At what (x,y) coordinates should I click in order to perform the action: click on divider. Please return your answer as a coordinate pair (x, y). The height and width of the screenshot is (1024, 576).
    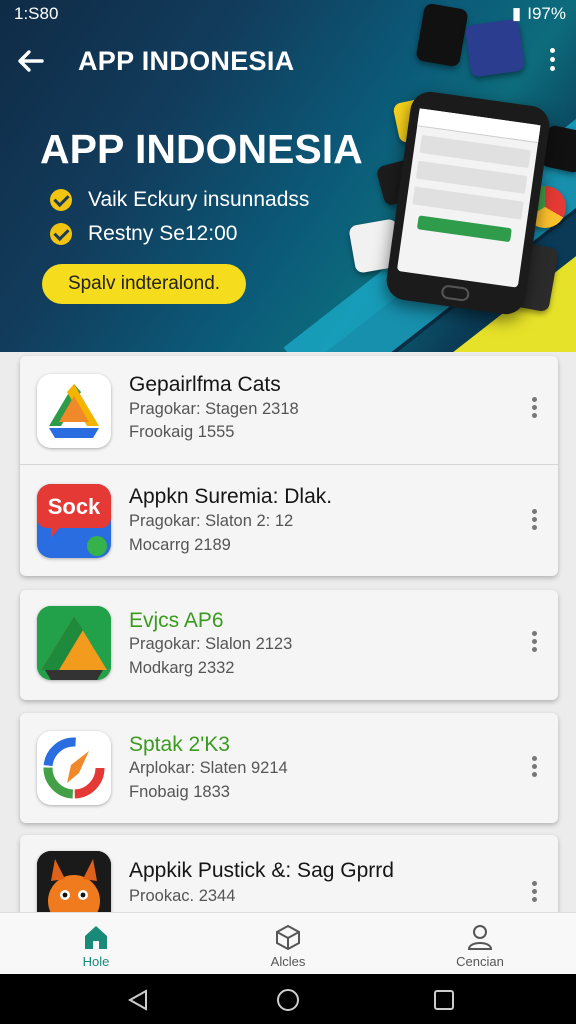
    Looking at the image, I should click on (289, 464).